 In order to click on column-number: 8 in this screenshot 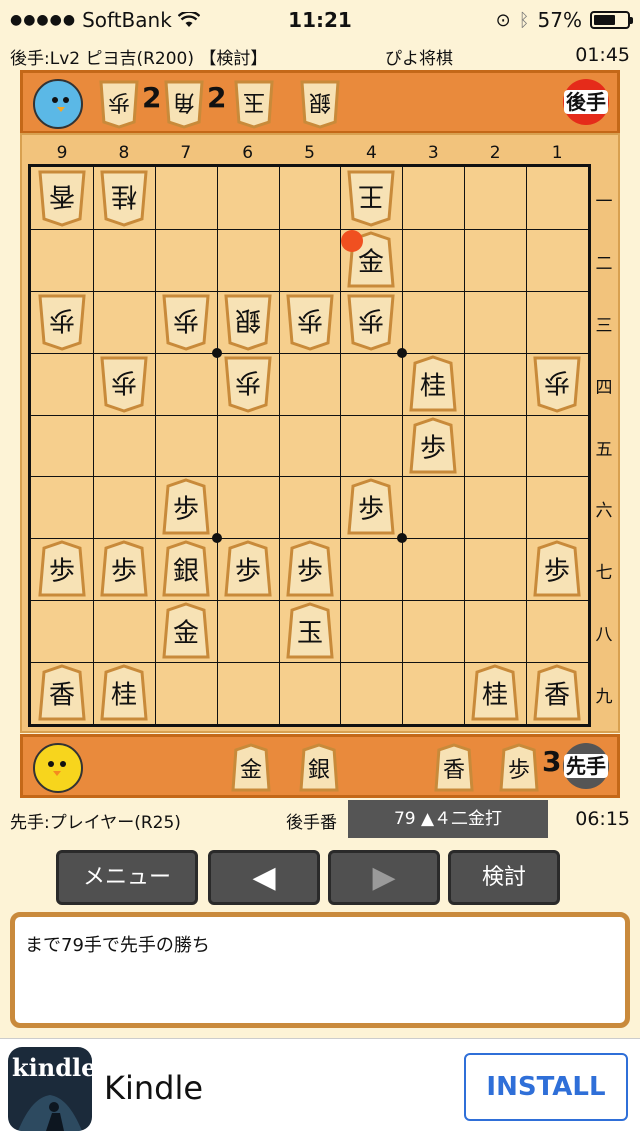, I will do `click(124, 153)`.